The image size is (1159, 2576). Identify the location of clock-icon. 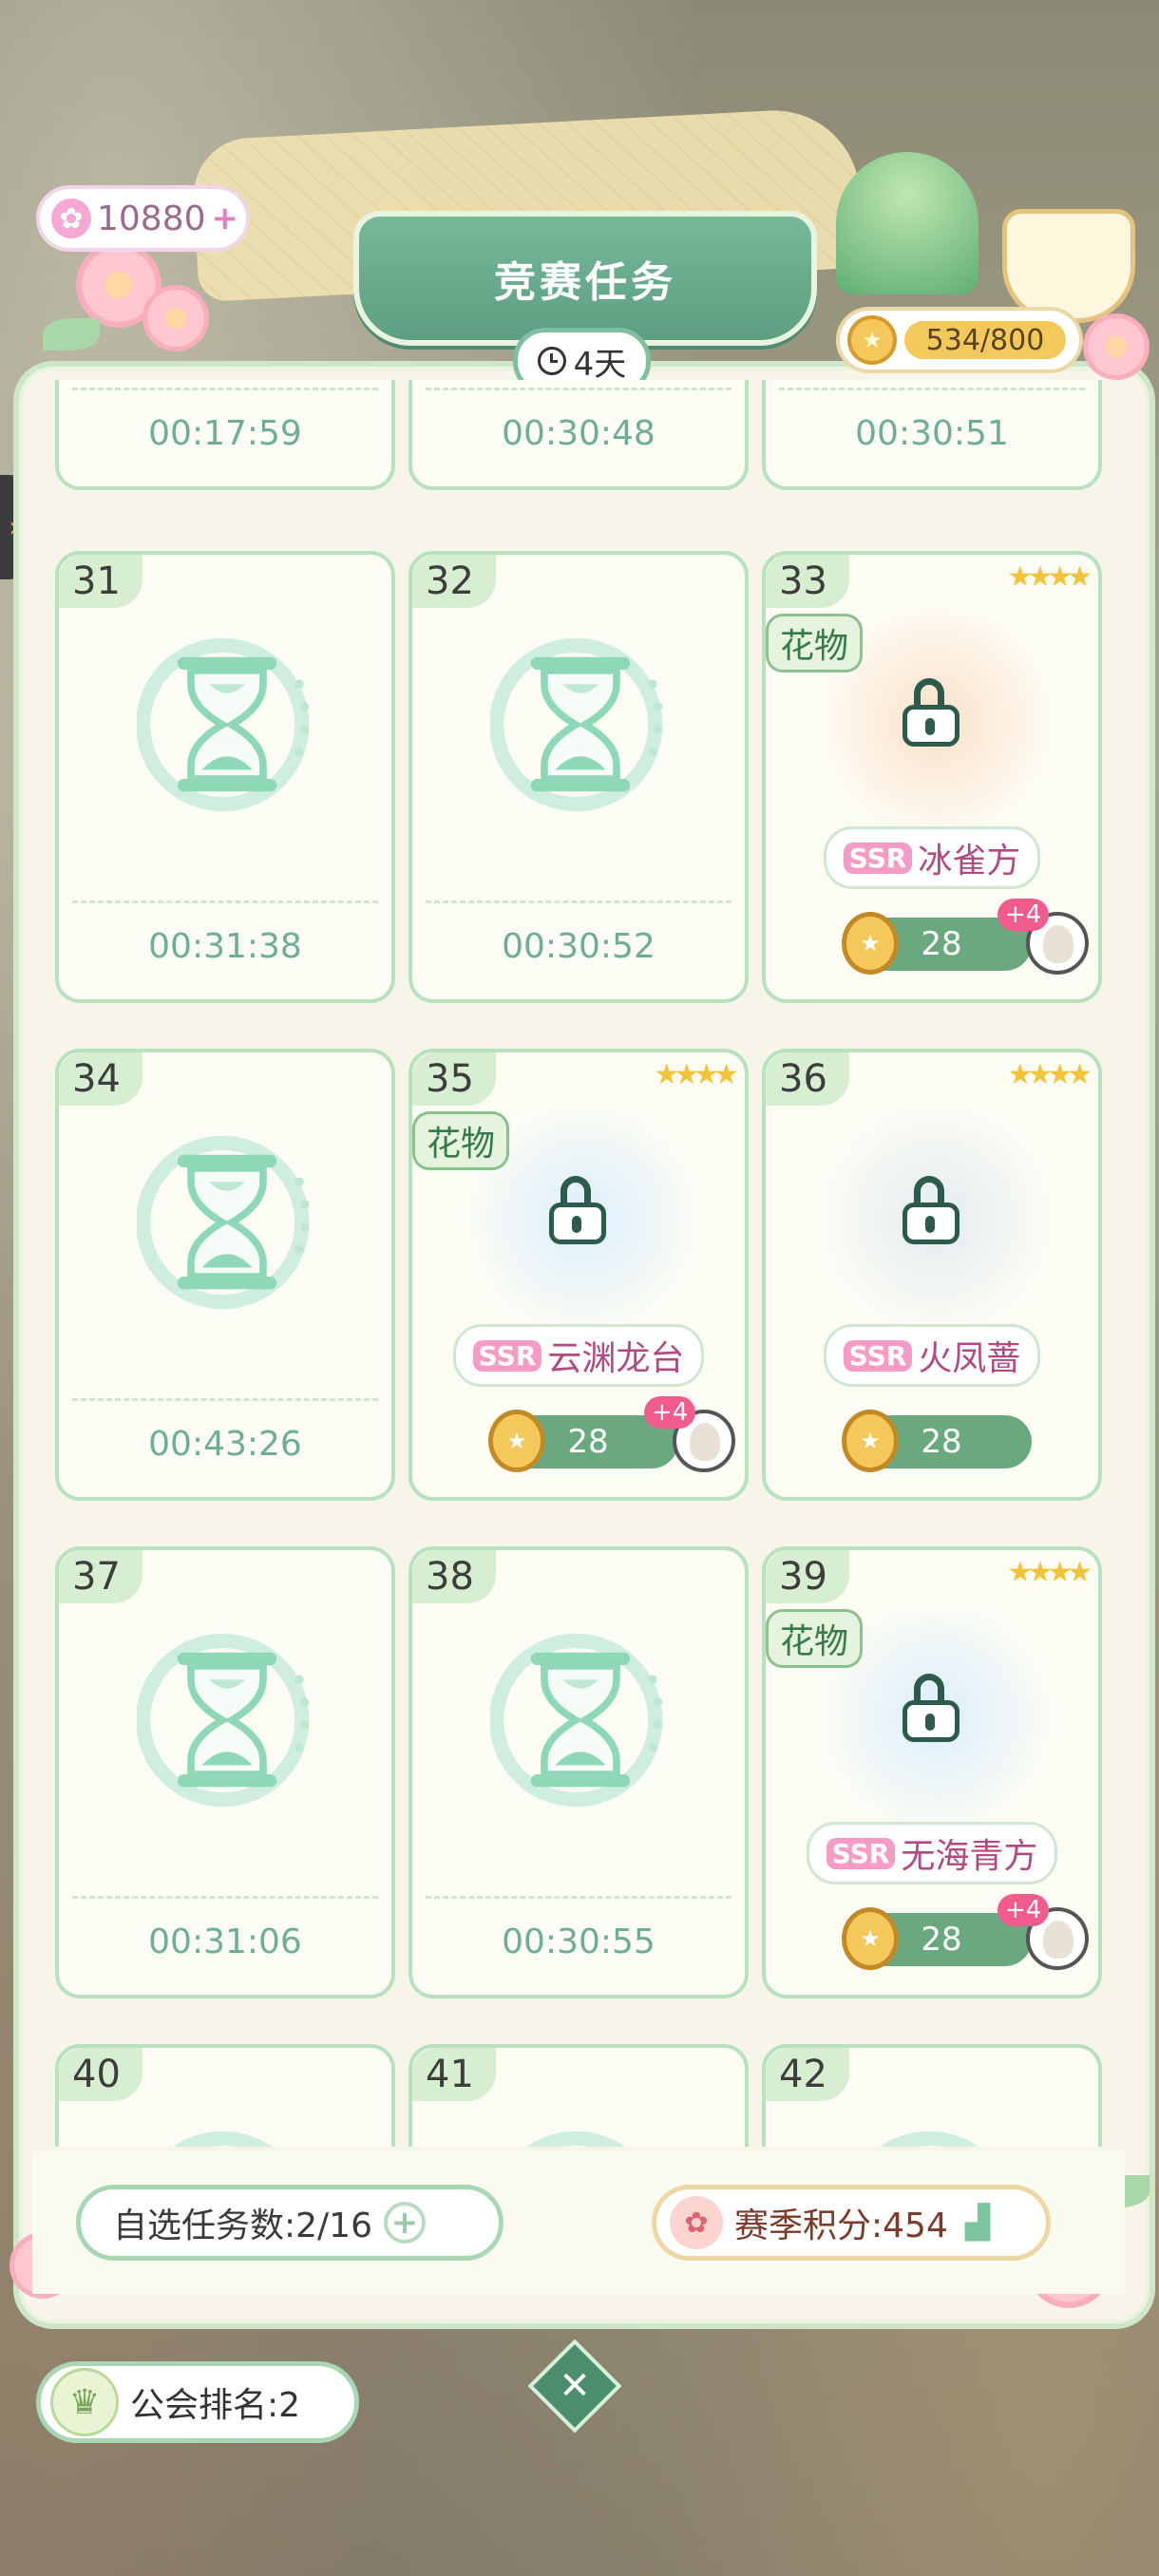
(551, 361).